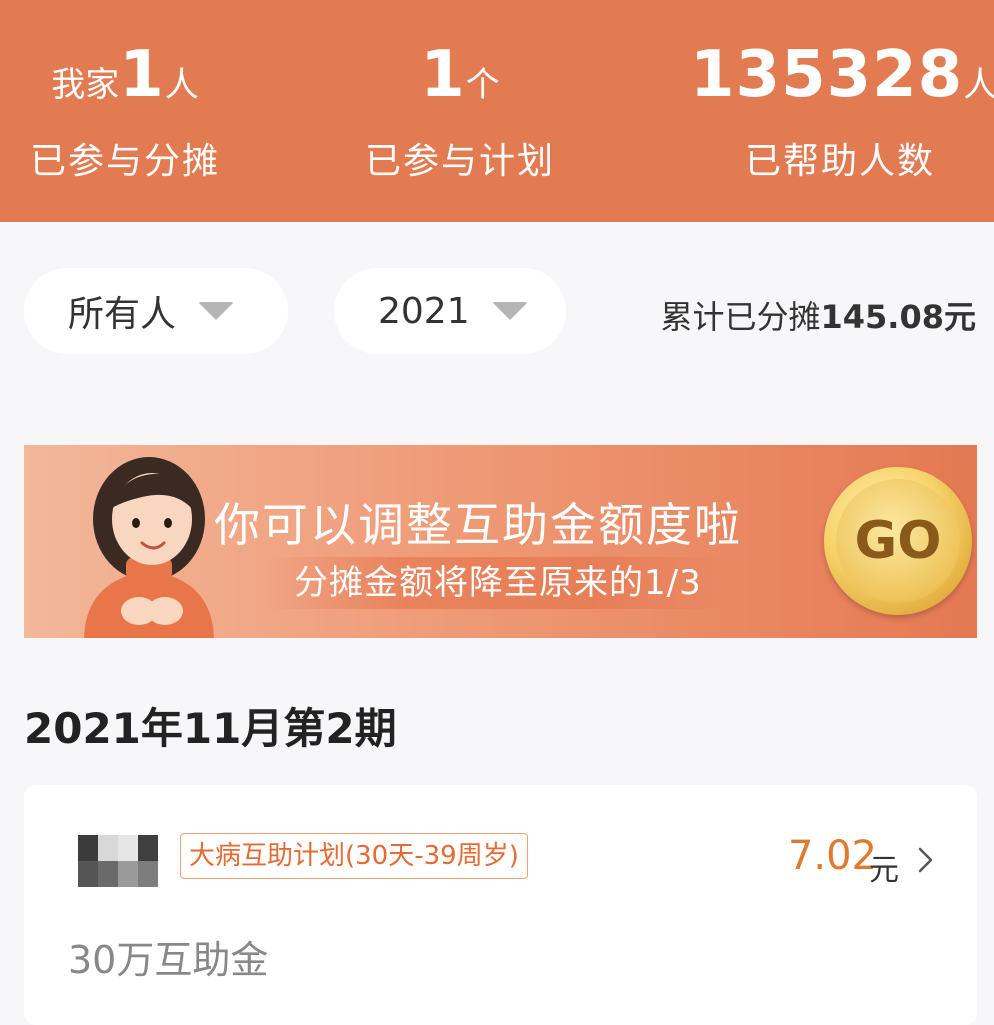 The width and height of the screenshot is (994, 1025). I want to click on contribution-amount: 7.02, so click(832, 856).